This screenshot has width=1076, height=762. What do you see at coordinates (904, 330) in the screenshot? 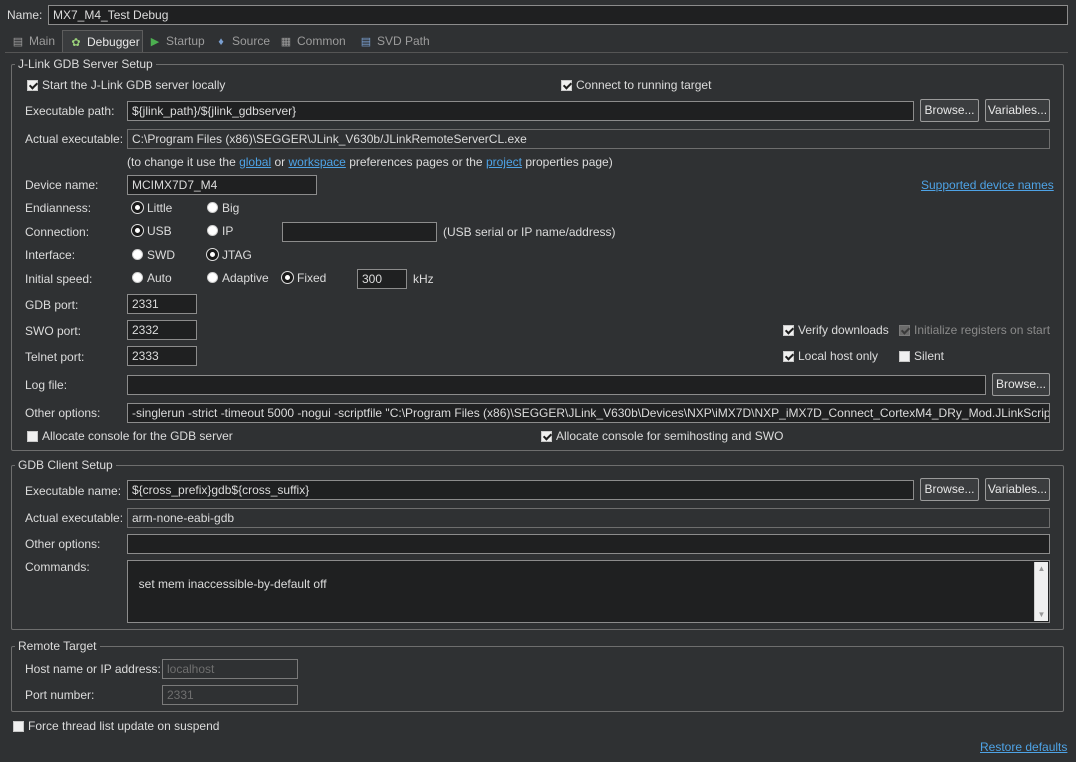
I see `init-registers-checkbox` at bounding box center [904, 330].